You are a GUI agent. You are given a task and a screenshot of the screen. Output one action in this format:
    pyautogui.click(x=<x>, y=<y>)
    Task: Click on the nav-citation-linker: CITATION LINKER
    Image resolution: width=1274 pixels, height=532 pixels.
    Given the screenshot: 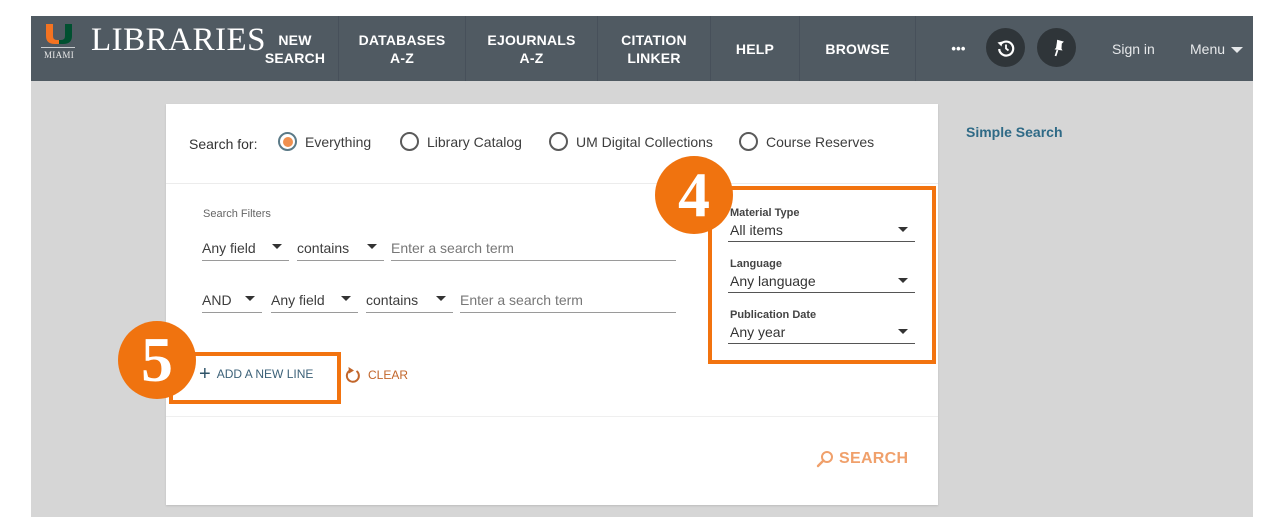 What is the action you would take?
    pyautogui.click(x=653, y=48)
    